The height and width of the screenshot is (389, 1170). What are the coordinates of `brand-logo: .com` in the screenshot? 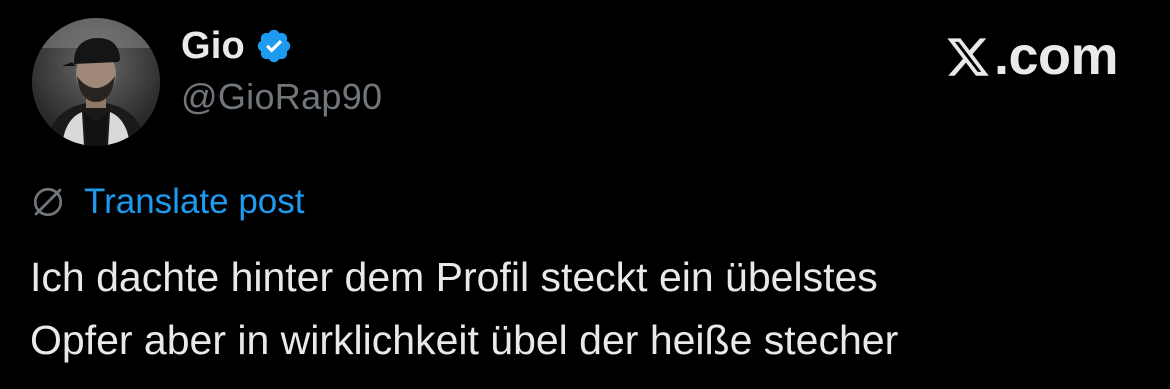 It's located at (1032, 56).